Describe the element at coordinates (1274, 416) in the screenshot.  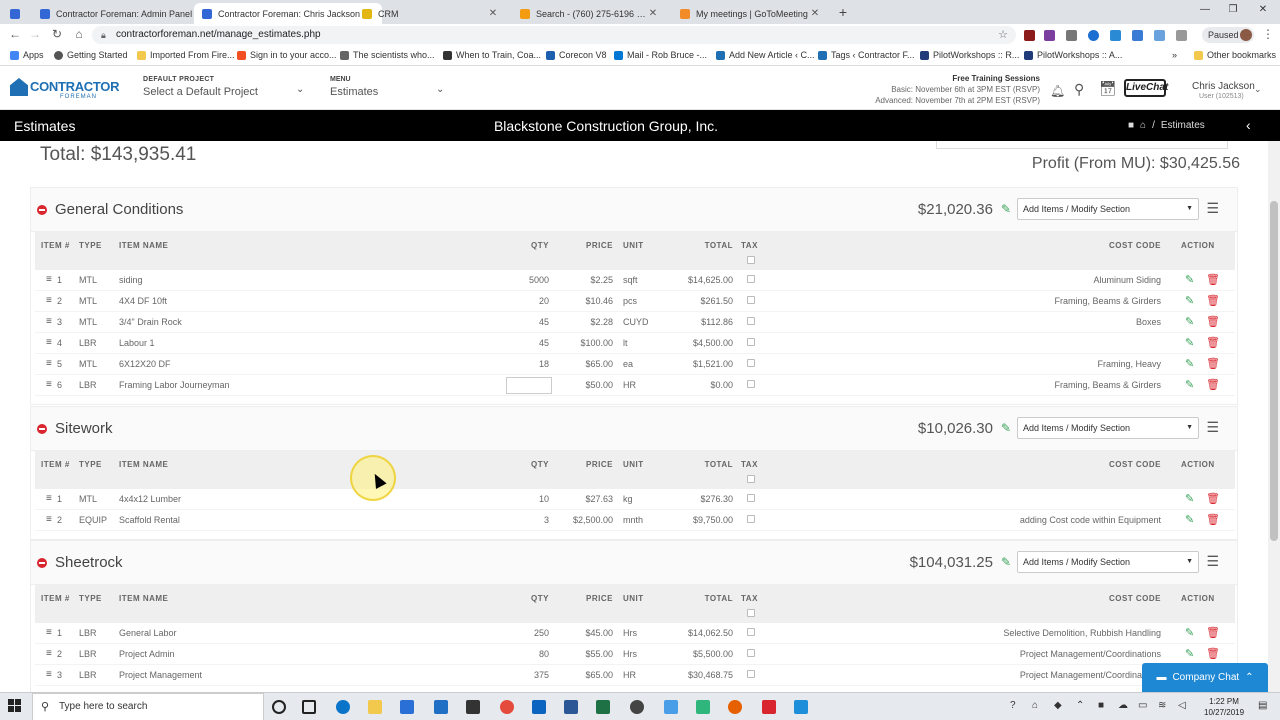
I see `page-scrollbar` at that location.